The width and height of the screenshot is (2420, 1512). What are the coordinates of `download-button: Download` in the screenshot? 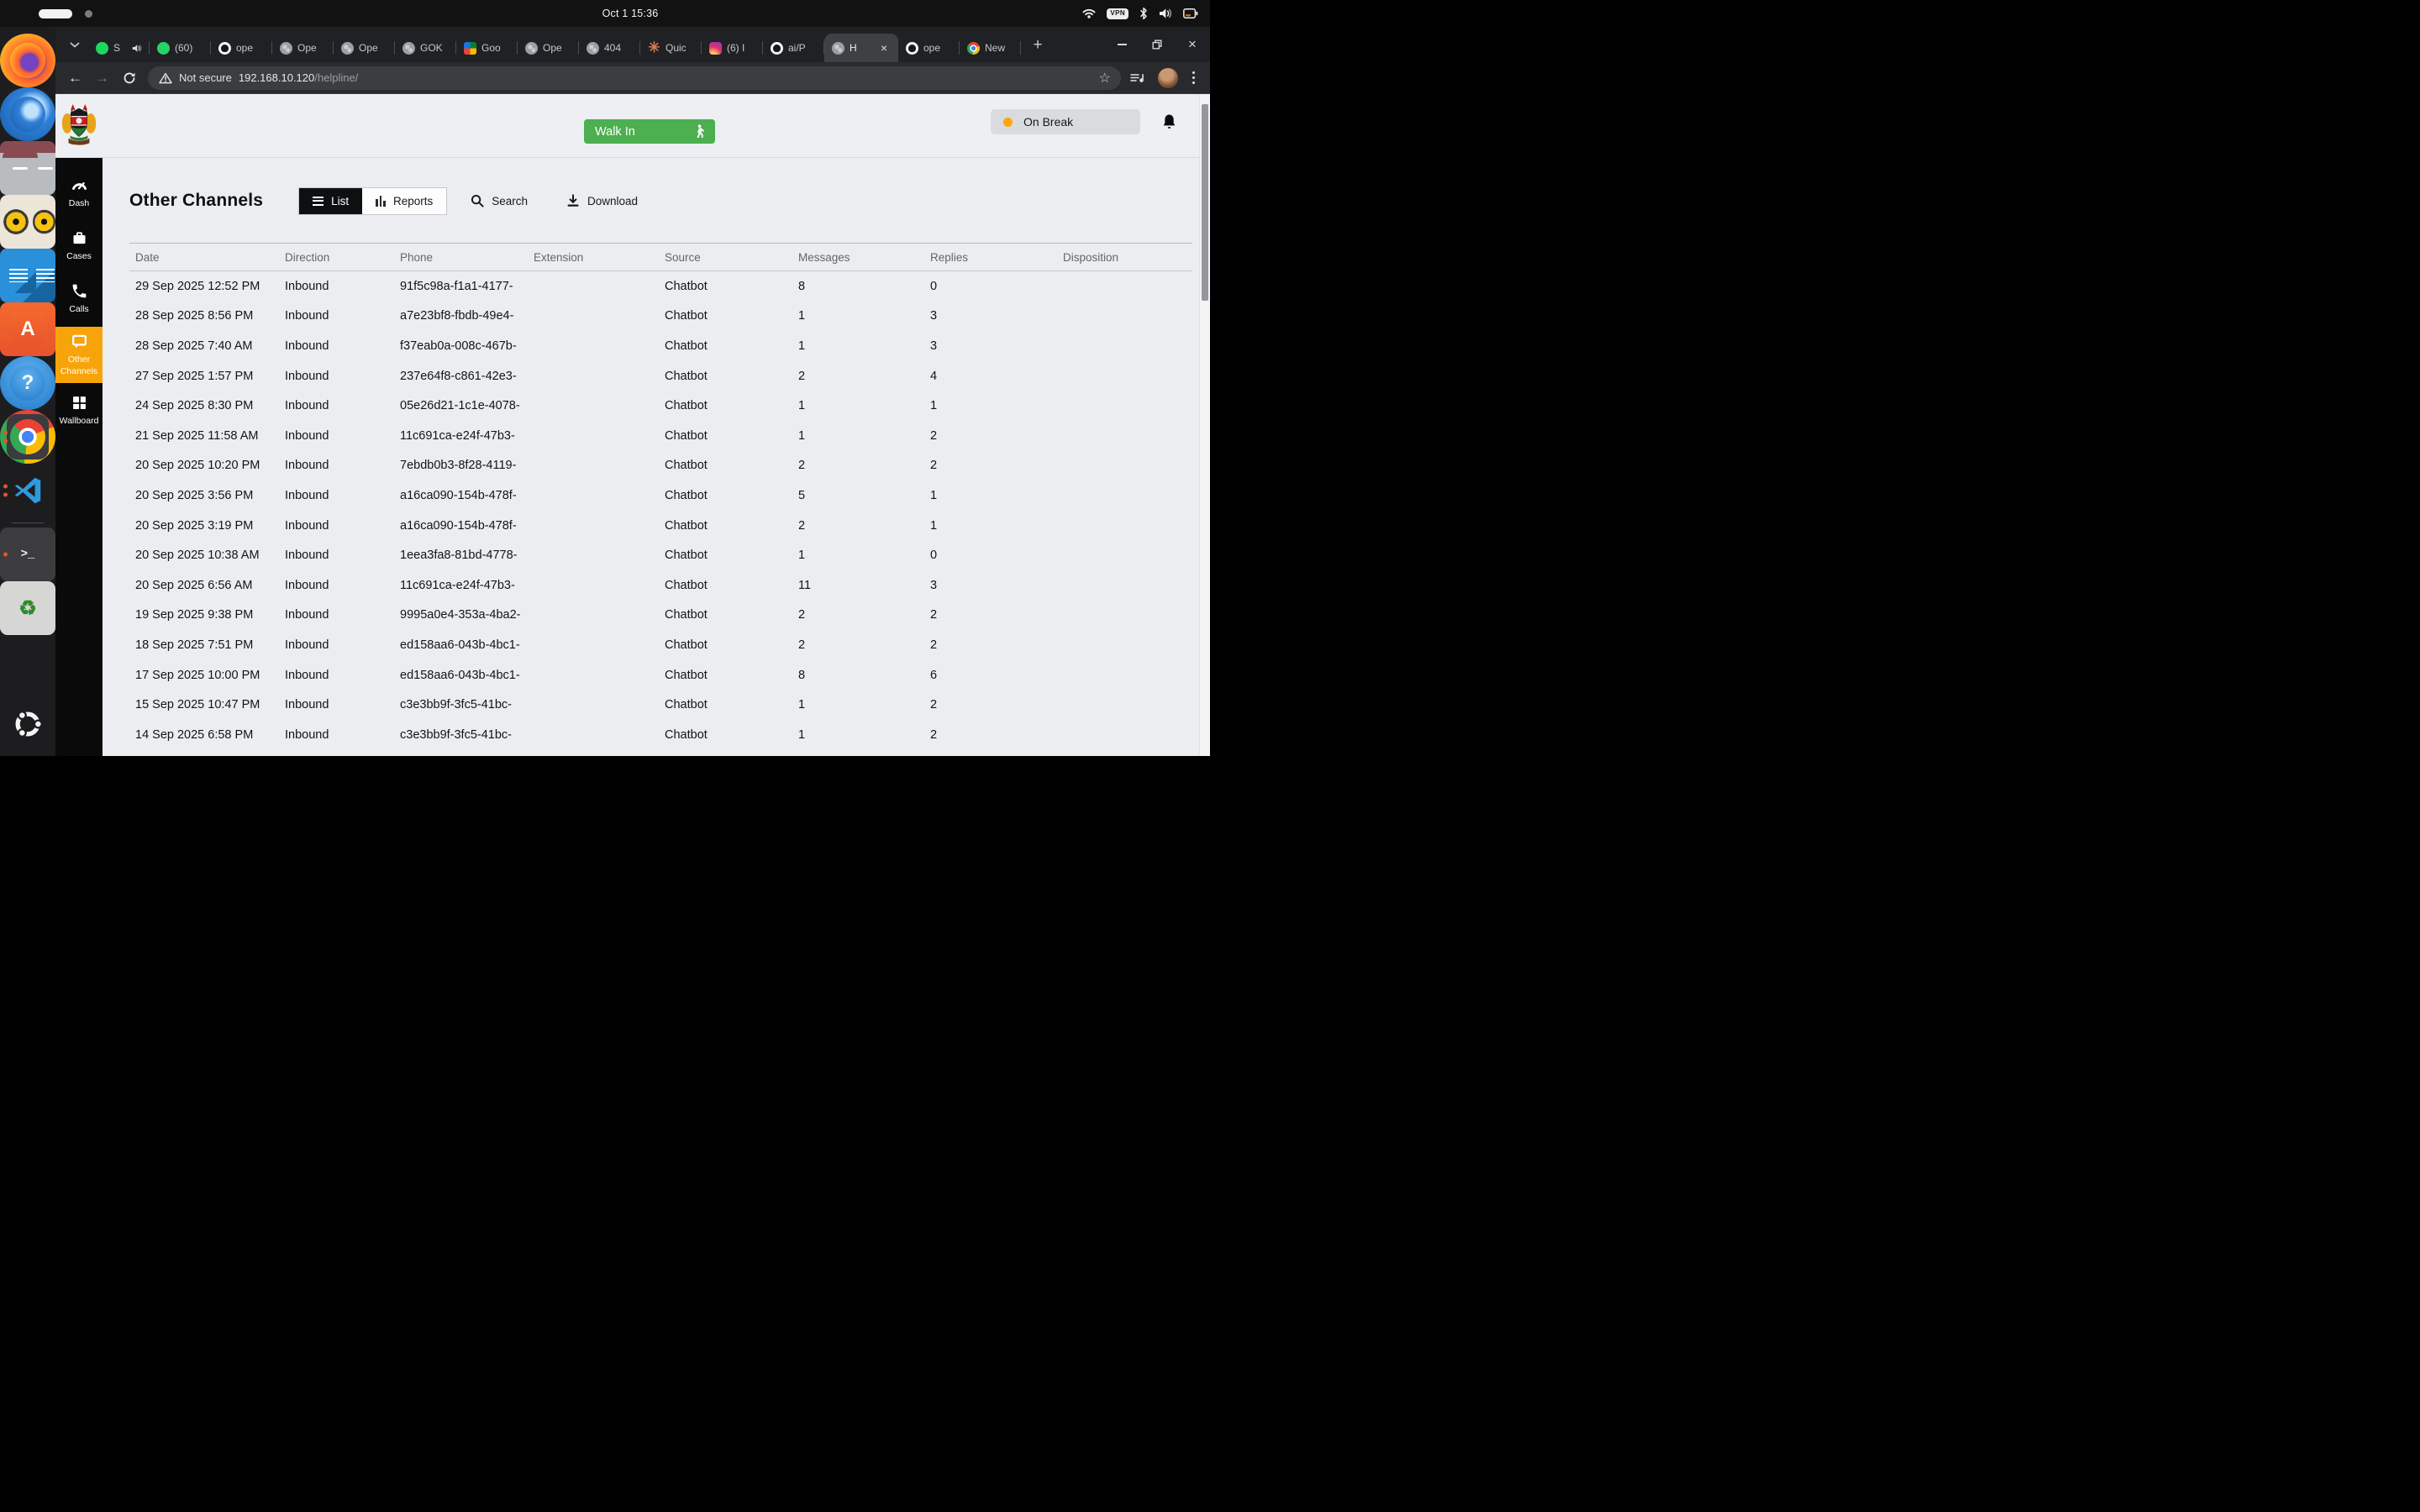 It's located at (602, 200).